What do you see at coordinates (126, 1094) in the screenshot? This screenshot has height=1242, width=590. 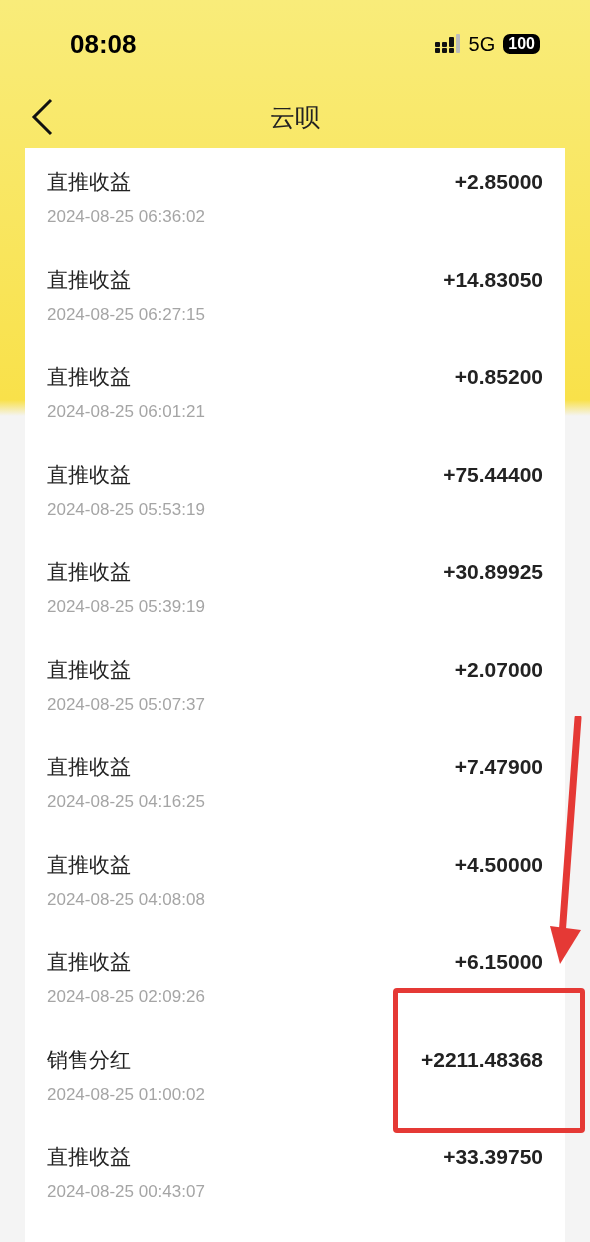 I see `record-time: 2024-08-25 01:00:02` at bounding box center [126, 1094].